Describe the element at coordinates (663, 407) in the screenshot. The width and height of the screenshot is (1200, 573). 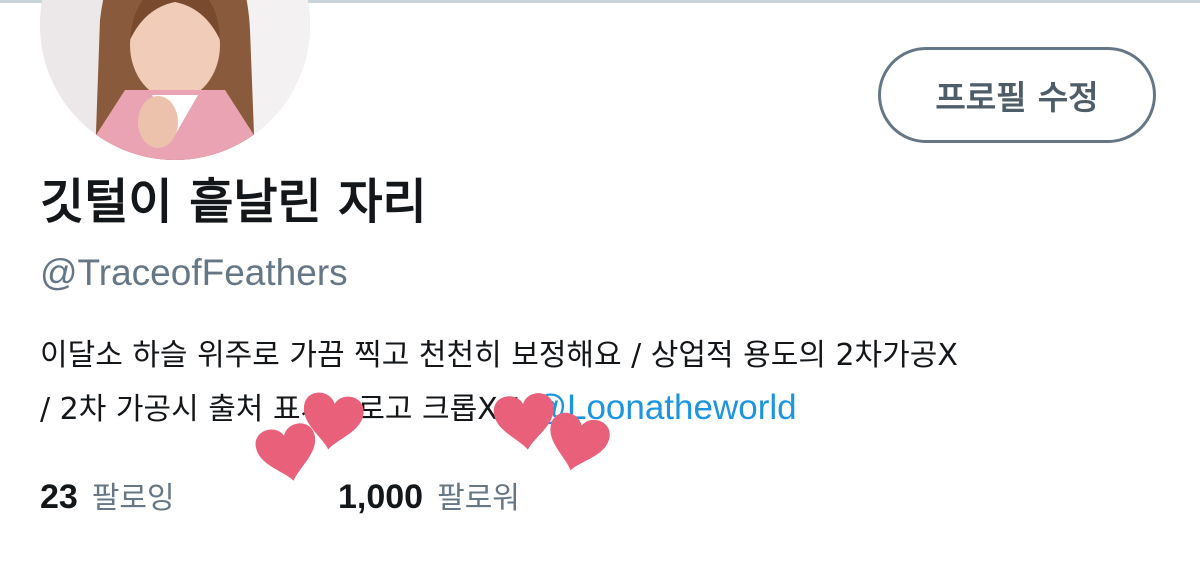
I see `bio-mention-link: @Loonatheworld` at that location.